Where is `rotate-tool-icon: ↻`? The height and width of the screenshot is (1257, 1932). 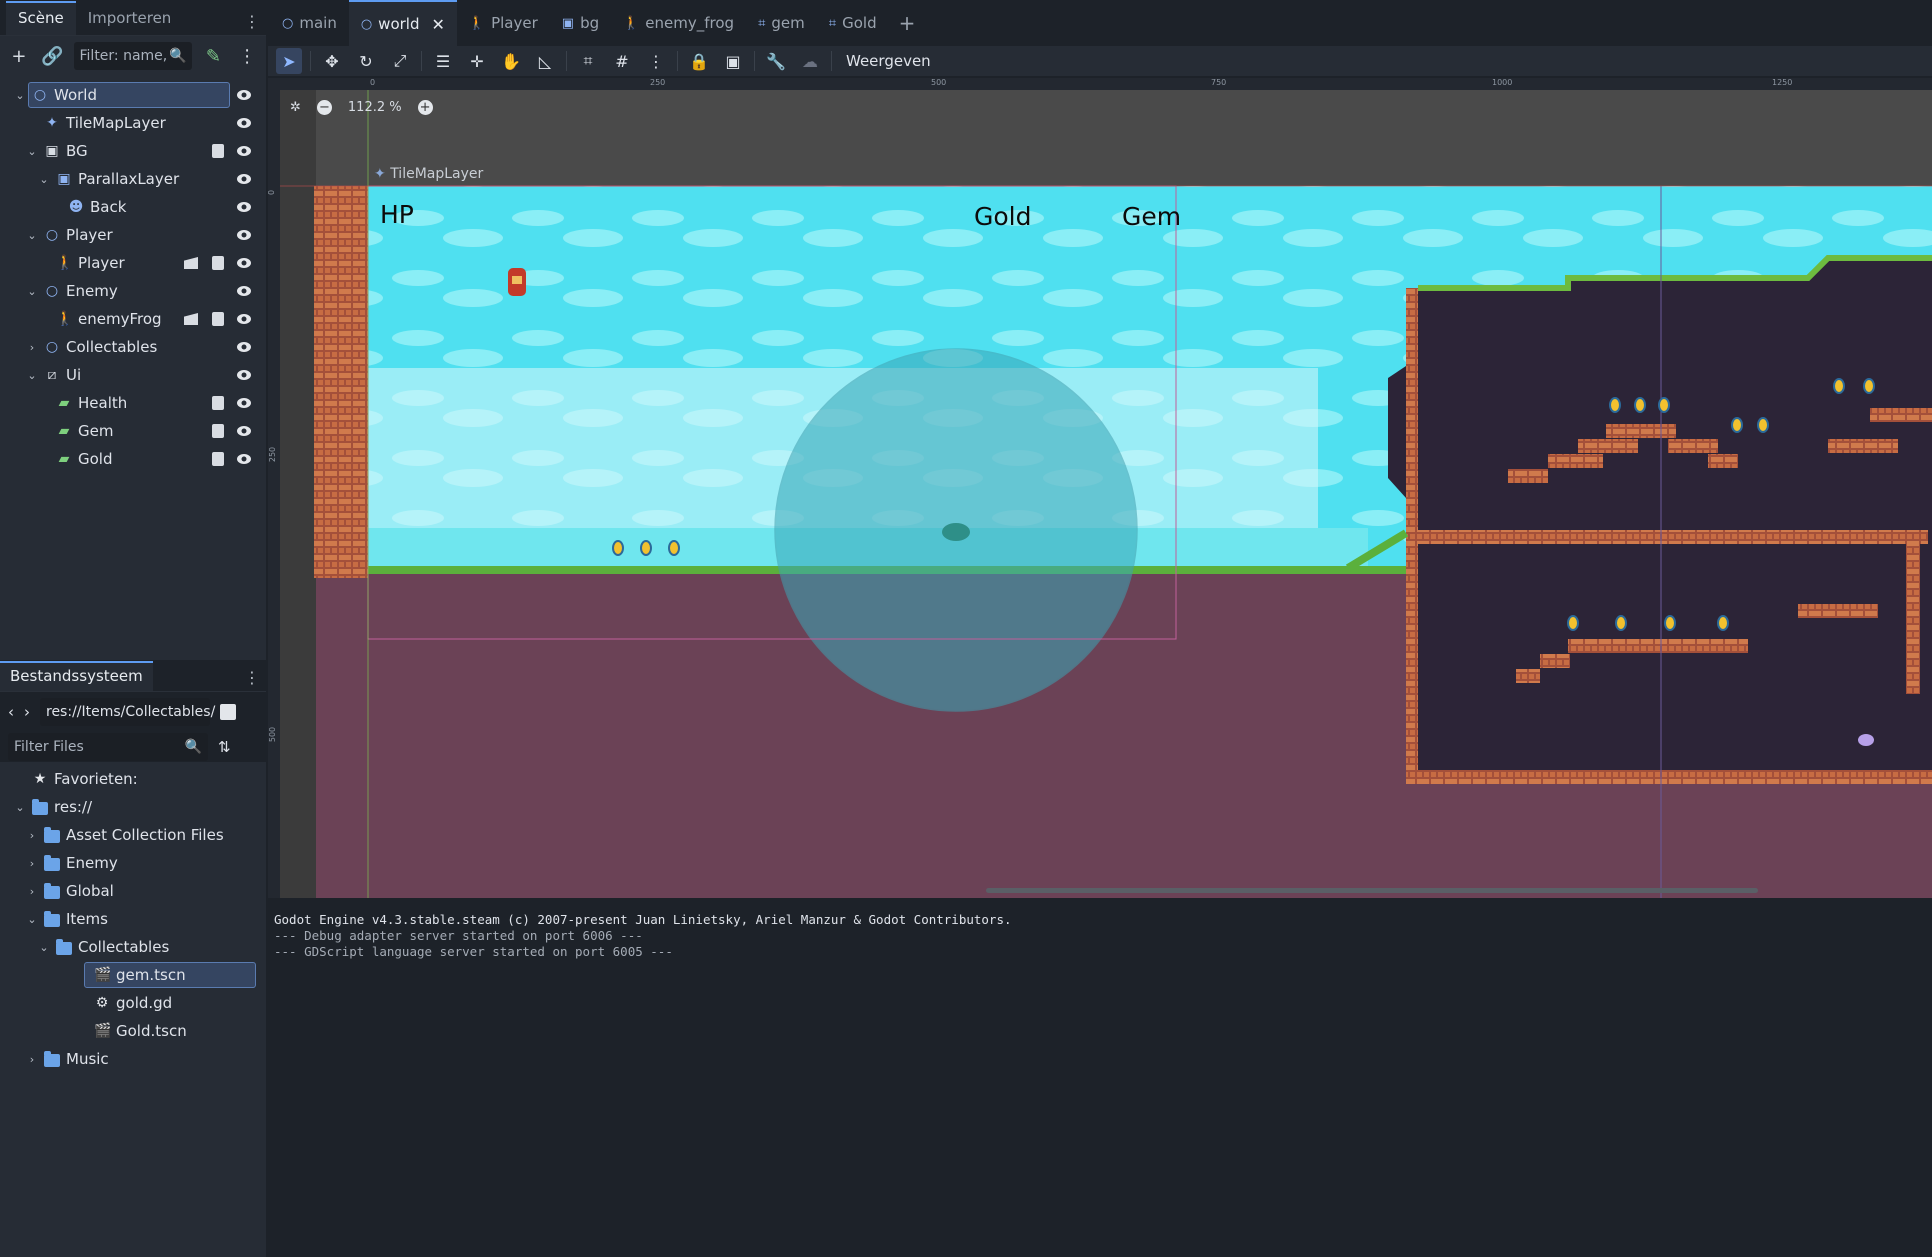
rotate-tool-icon: ↻ is located at coordinates (366, 61).